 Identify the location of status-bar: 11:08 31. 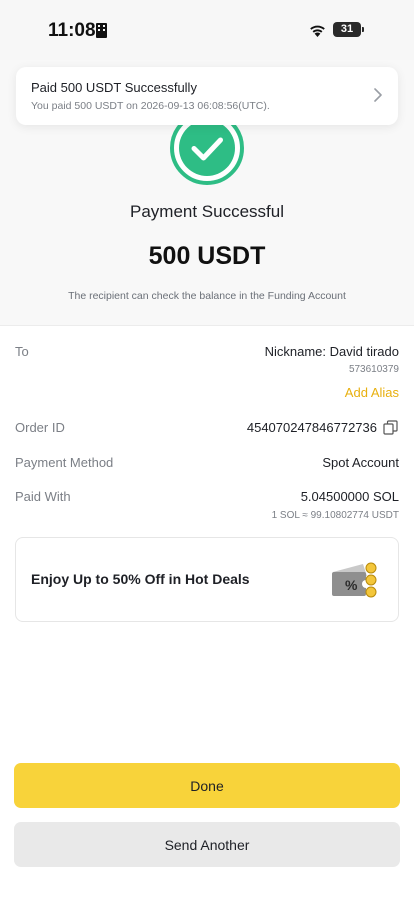
(207, 30).